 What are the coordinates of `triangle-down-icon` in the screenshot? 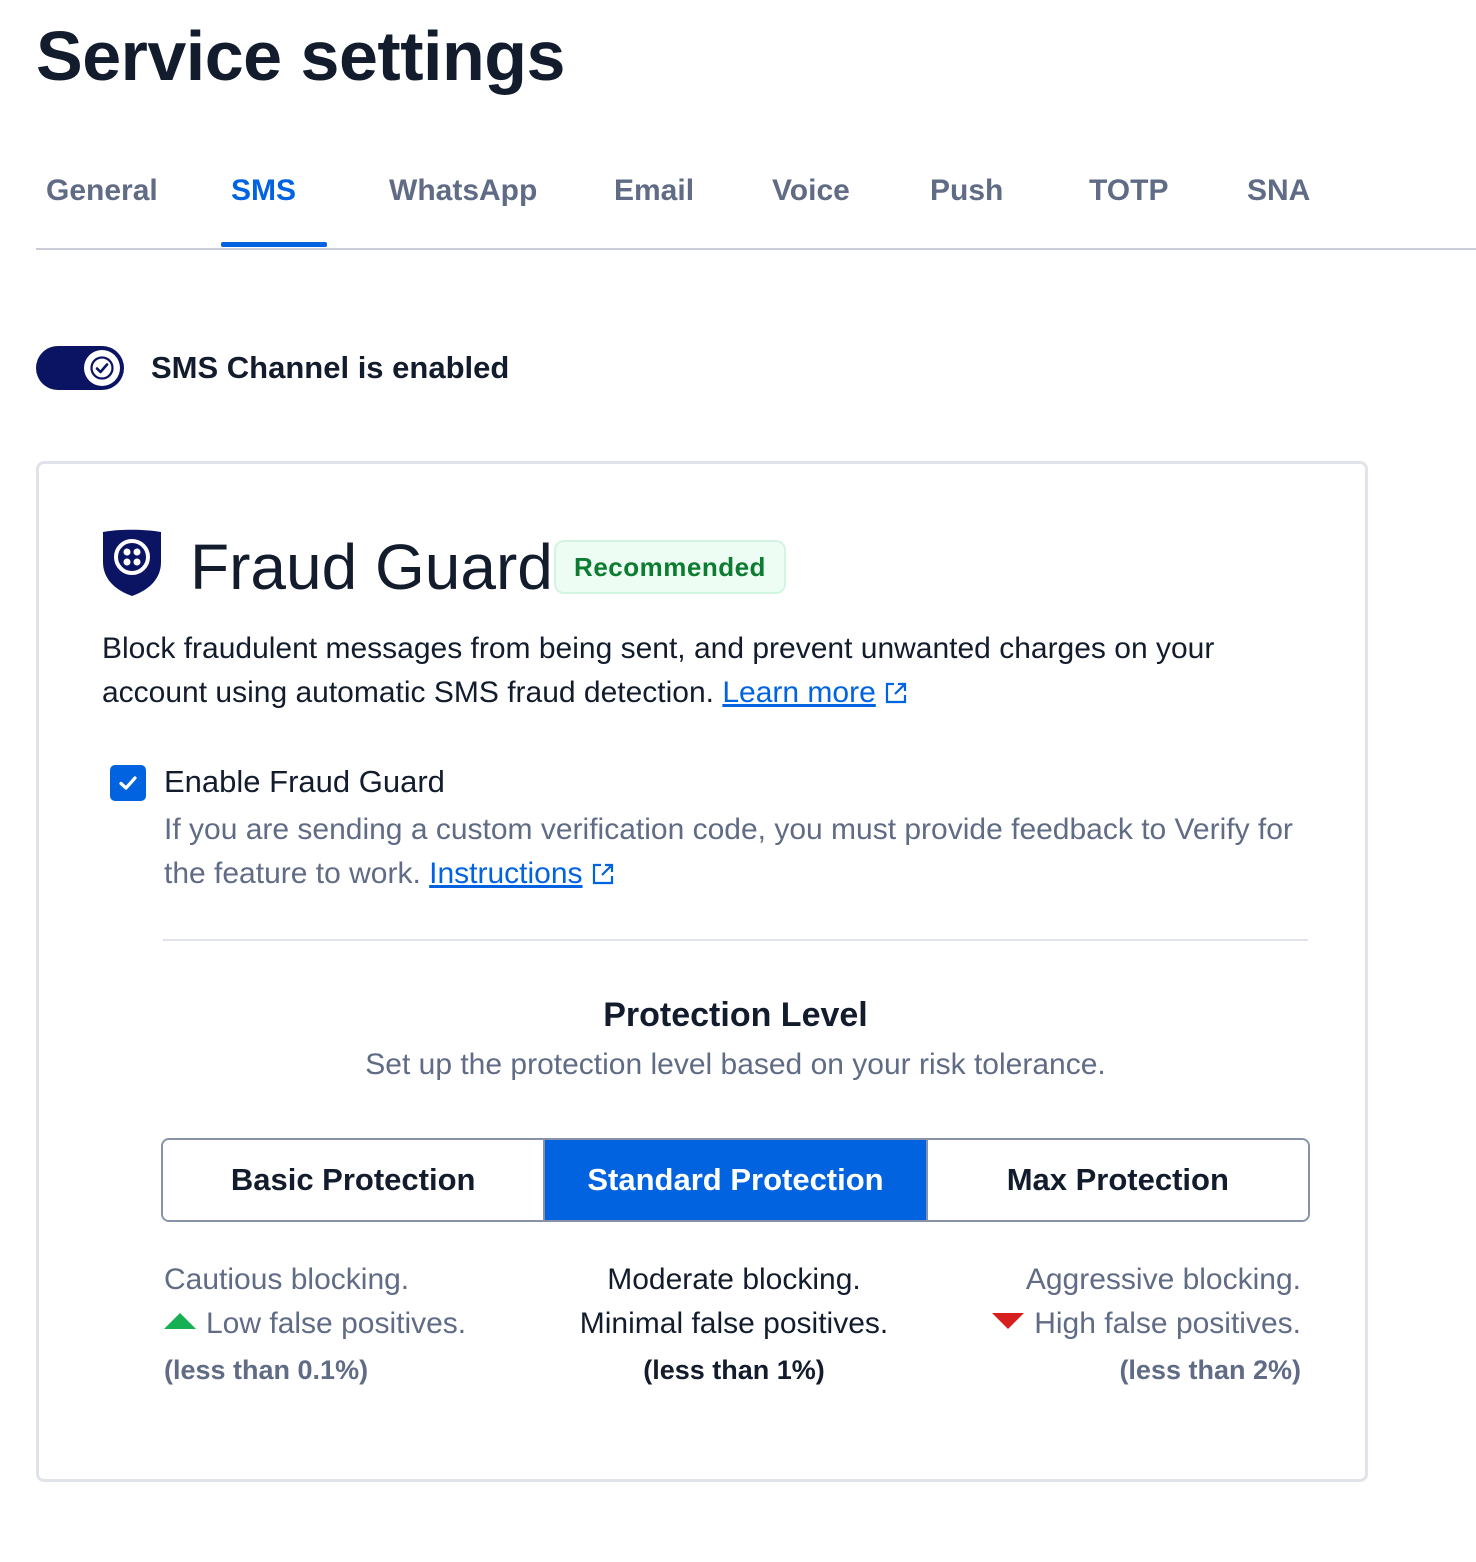 It's located at (1008, 1321).